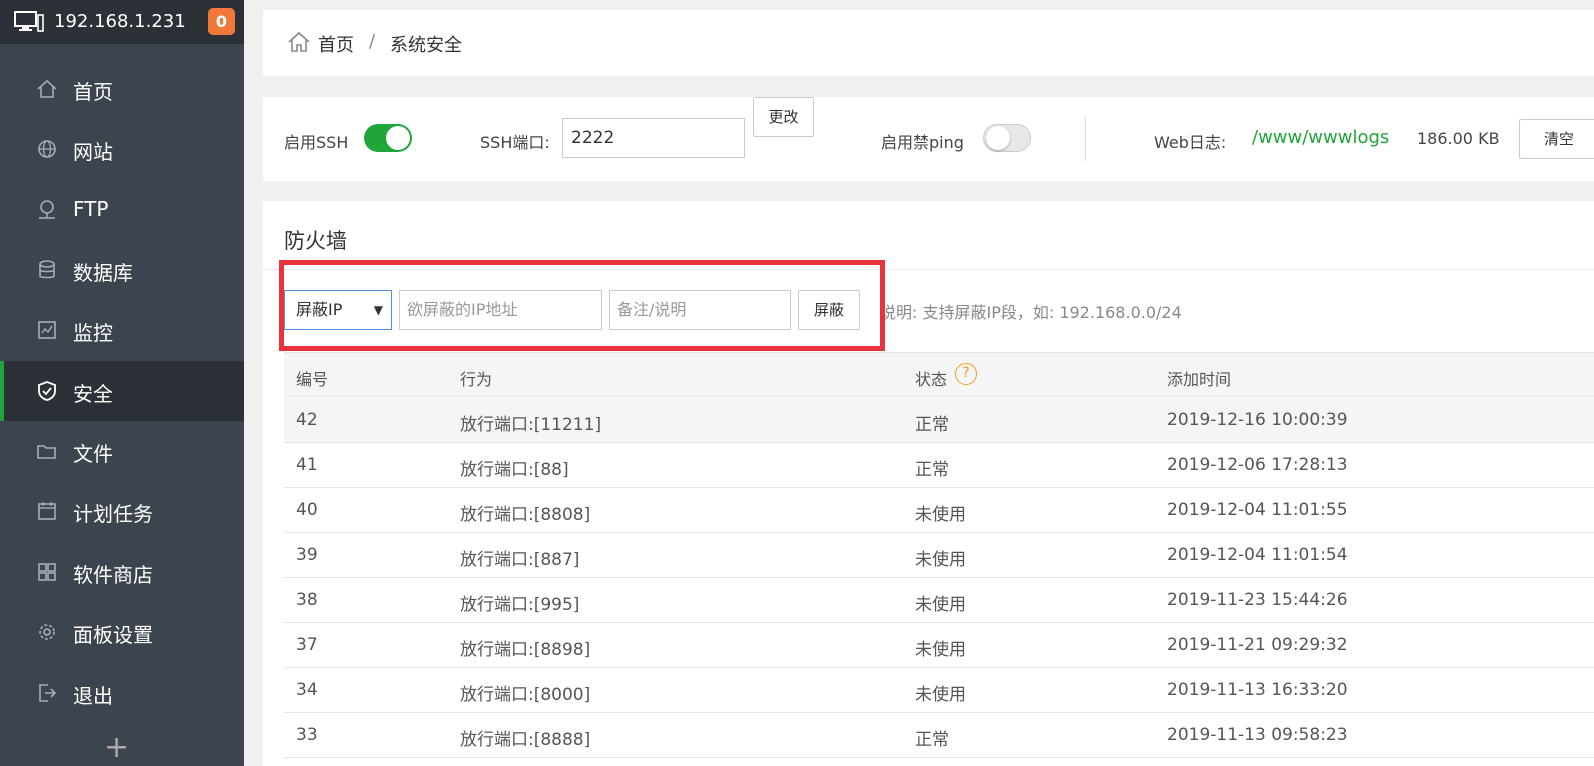 This screenshot has width=1594, height=766. I want to click on monitor-icon, so click(47, 330).